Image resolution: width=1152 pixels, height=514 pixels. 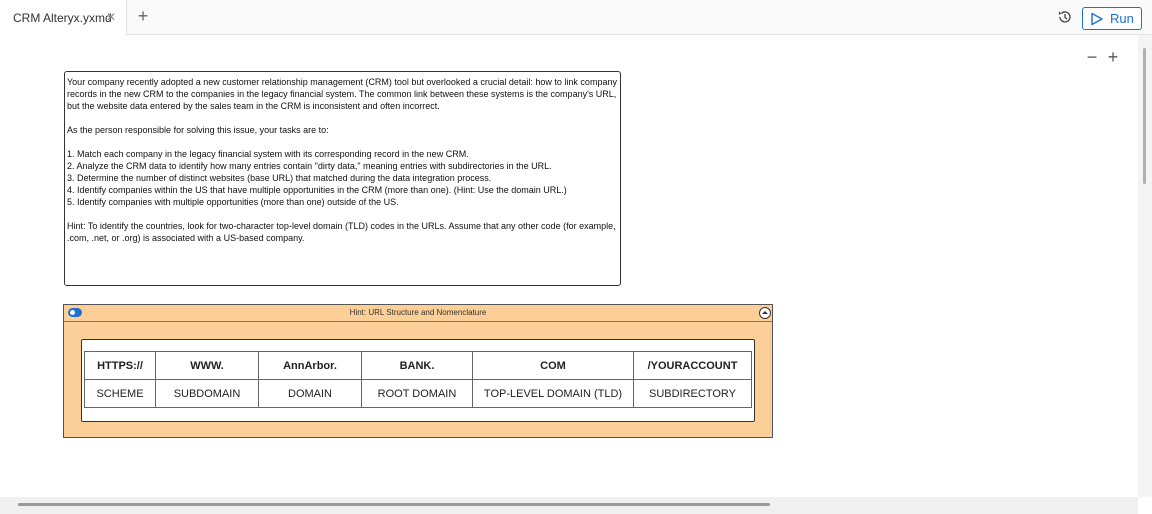 What do you see at coordinates (310, 365) in the screenshot?
I see `table-cell: AnnArbor.` at bounding box center [310, 365].